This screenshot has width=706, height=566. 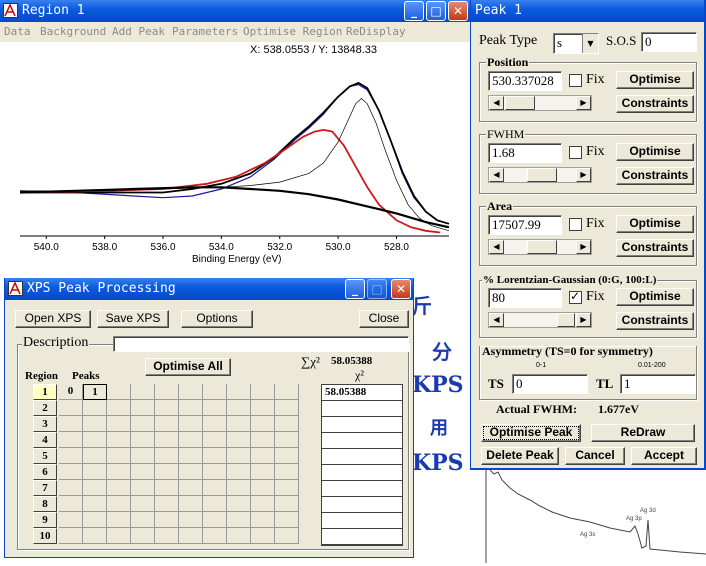 I want to click on area-input: 17507.99, so click(x=525, y=225).